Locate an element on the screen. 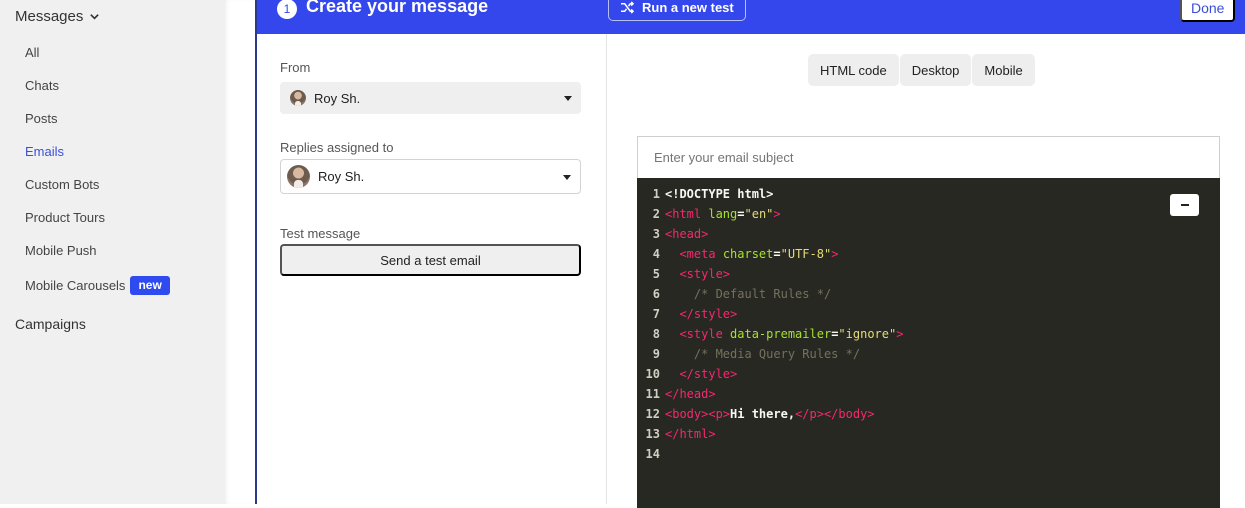 This screenshot has height=508, width=1245. replies-value: Roy Sh. is located at coordinates (341, 176).